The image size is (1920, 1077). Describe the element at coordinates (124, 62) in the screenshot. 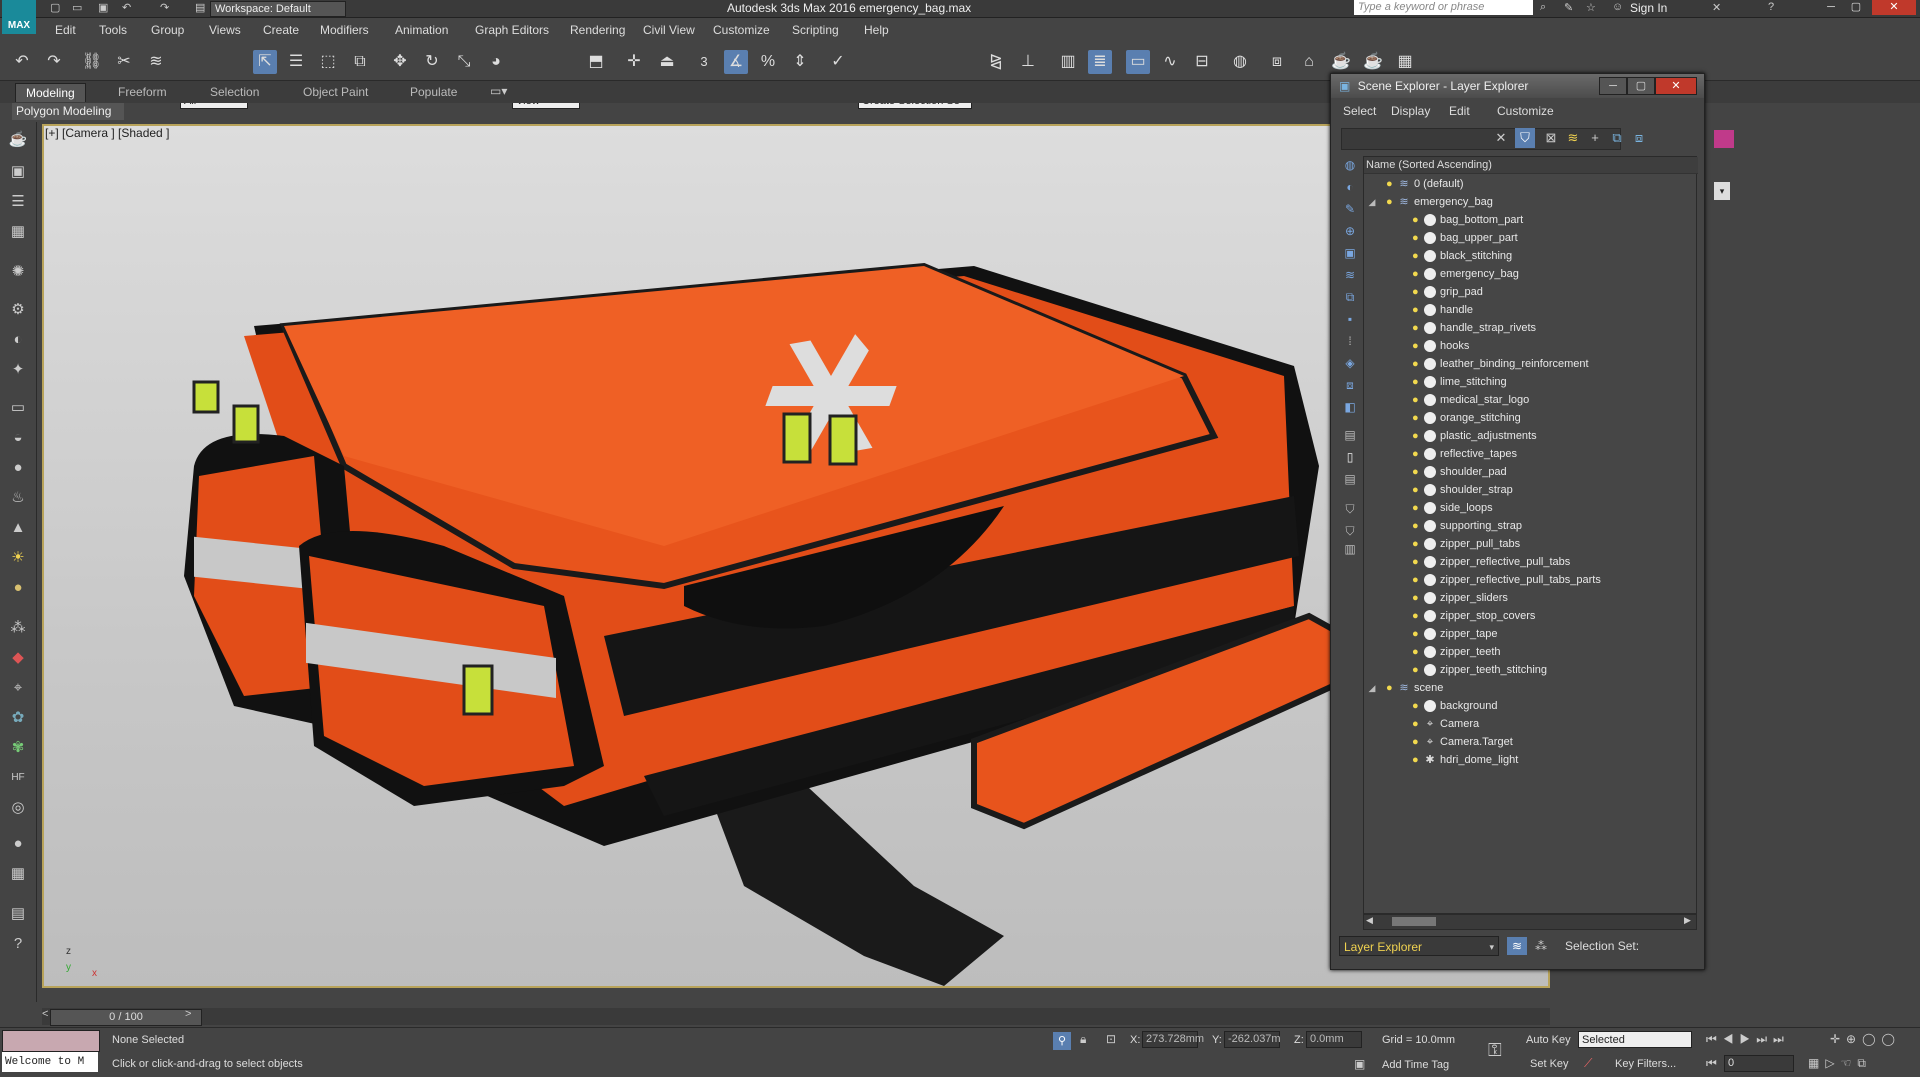

I see `unlink-icon: ✂` at that location.